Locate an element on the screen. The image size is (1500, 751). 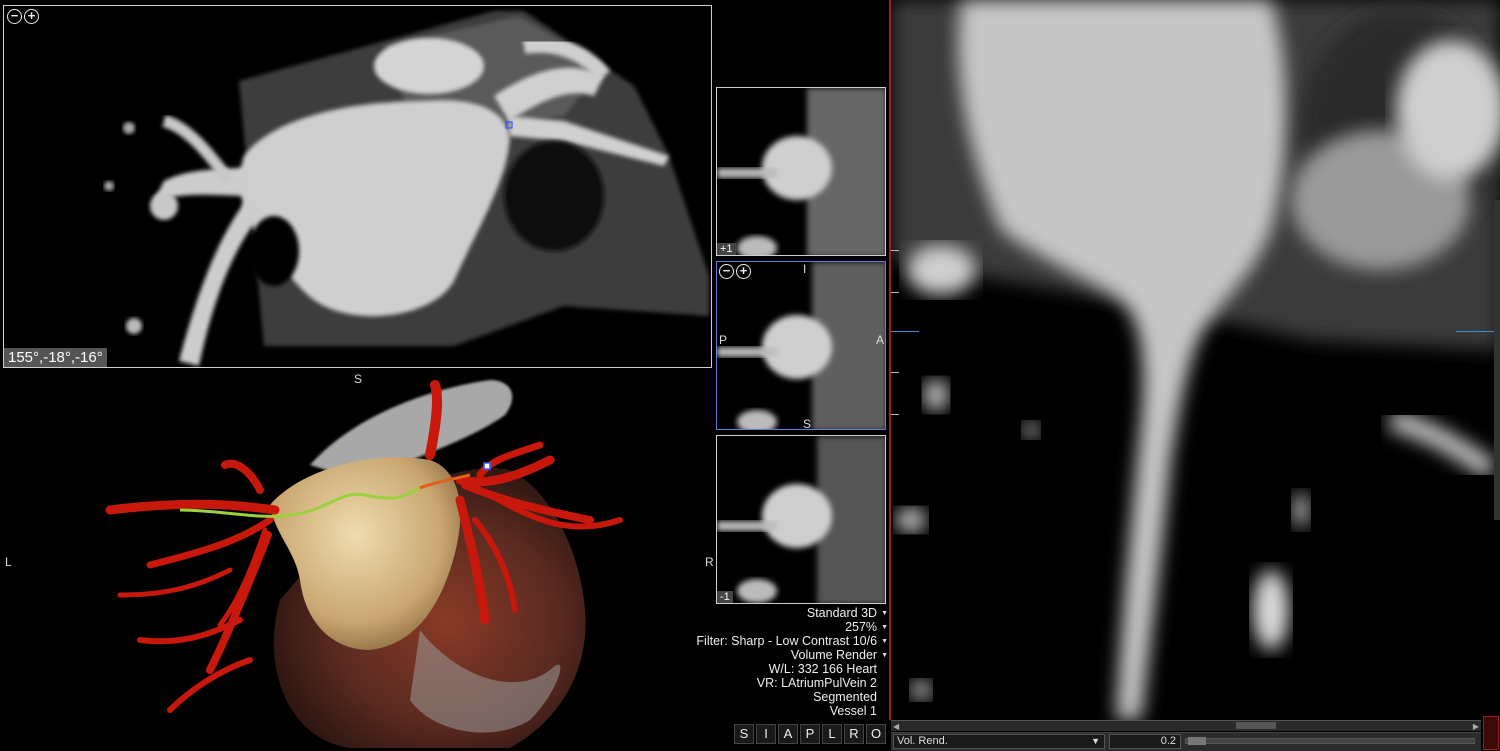
cross-section-minus: -1 is located at coordinates (801, 519).